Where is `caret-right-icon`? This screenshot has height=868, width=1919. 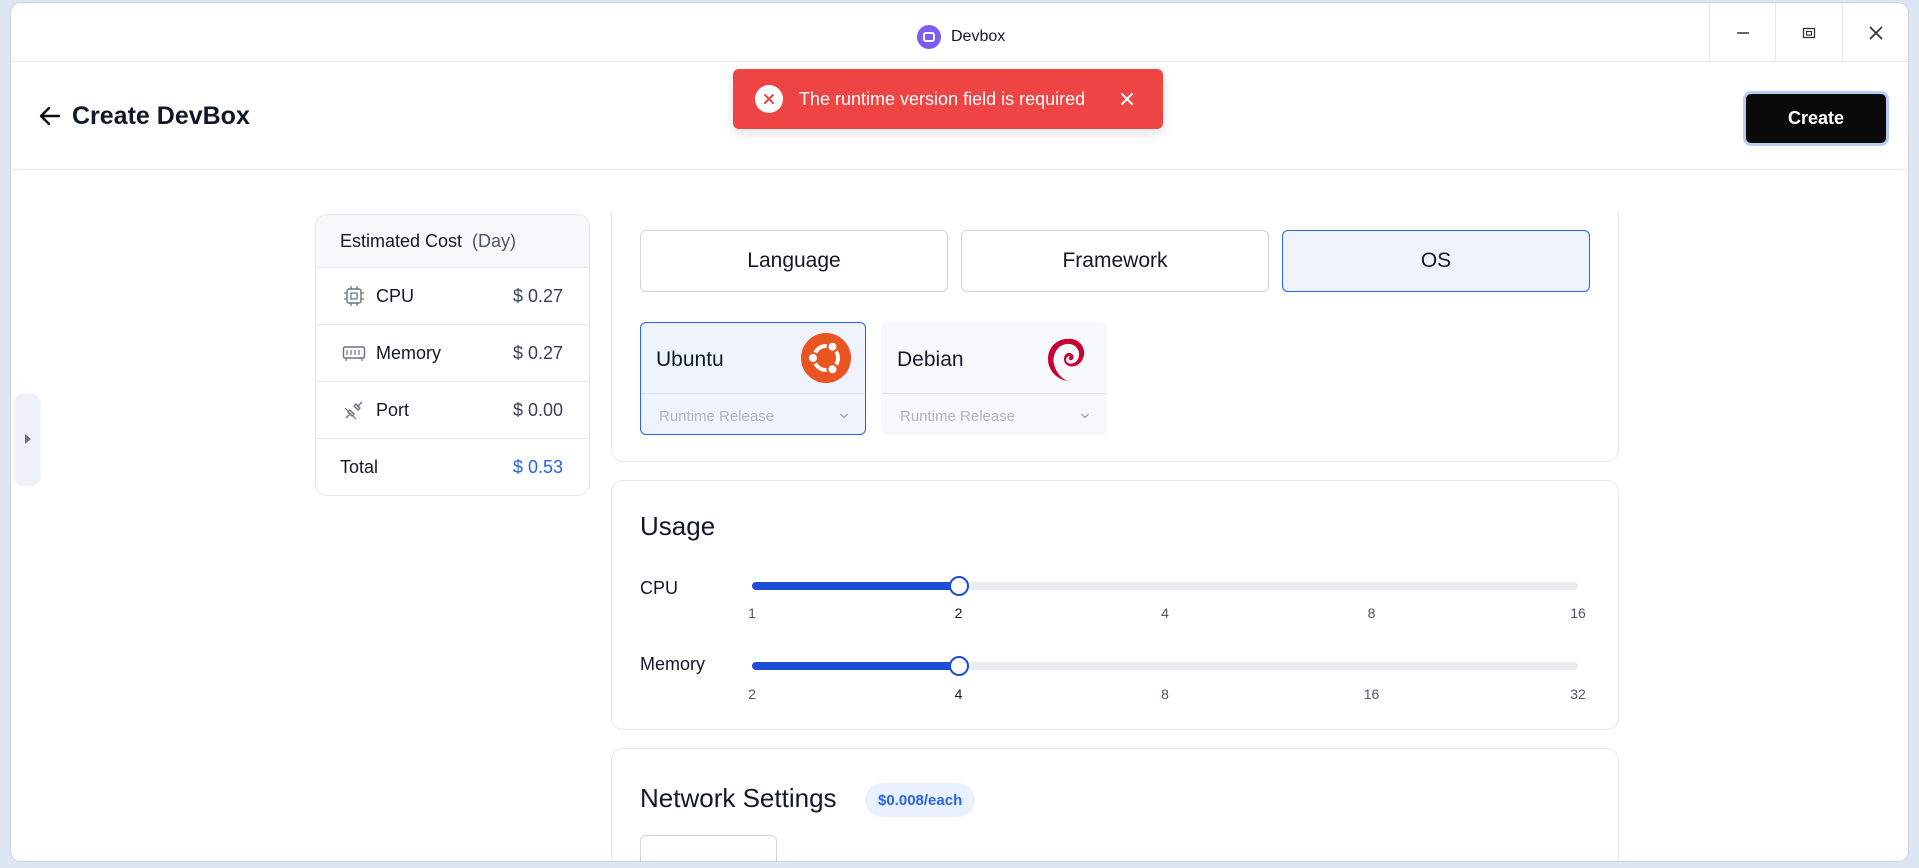 caret-right-icon is located at coordinates (27, 439).